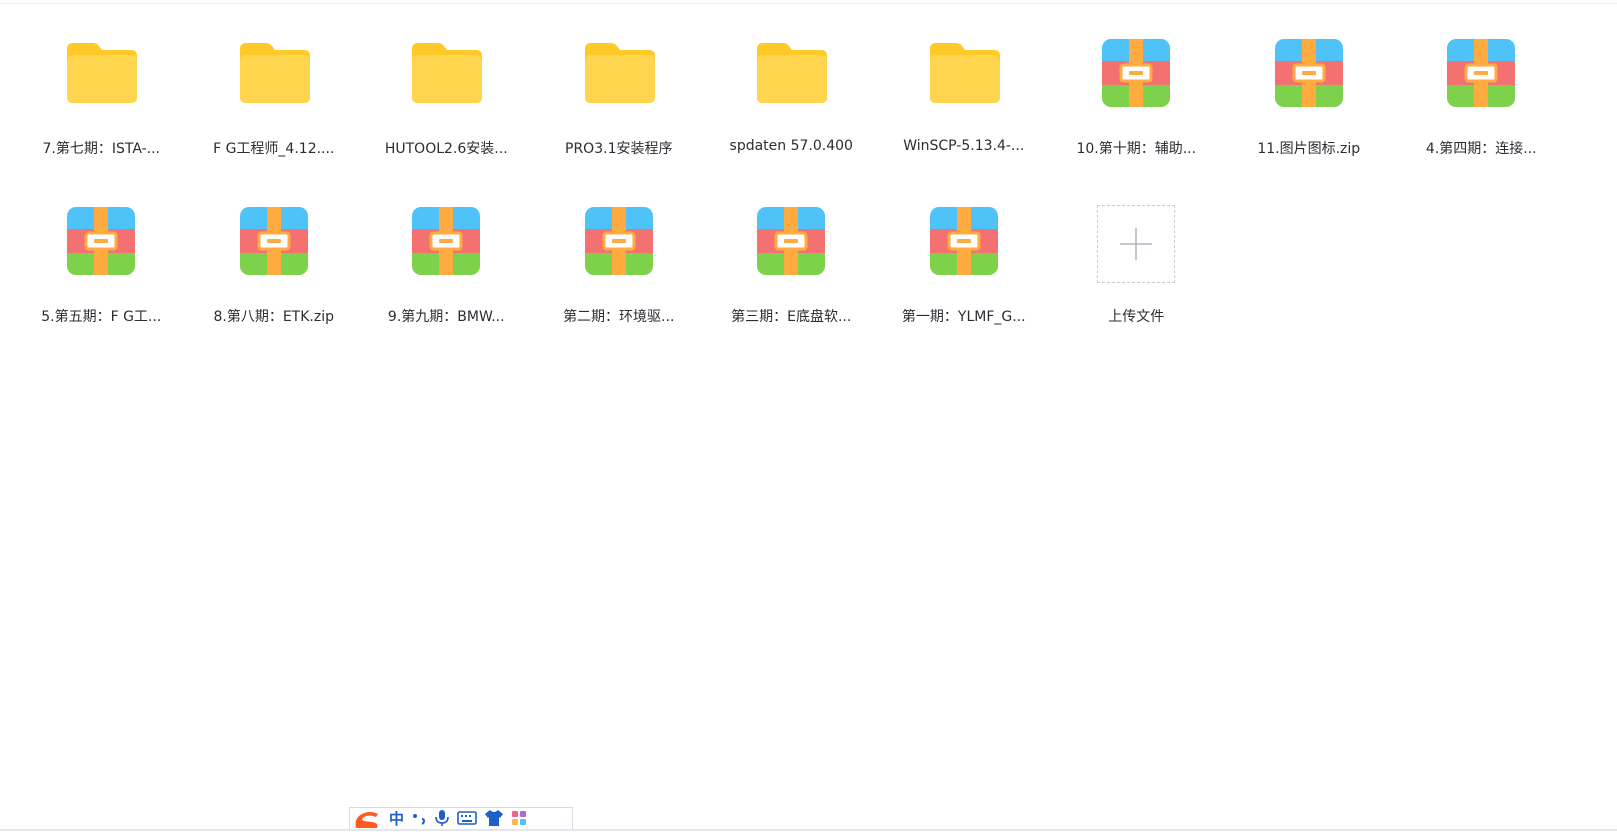 Image resolution: width=1617 pixels, height=832 pixels. Describe the element at coordinates (1309, 149) in the screenshot. I see `file-name-label: 11.图片图标.zip` at that location.